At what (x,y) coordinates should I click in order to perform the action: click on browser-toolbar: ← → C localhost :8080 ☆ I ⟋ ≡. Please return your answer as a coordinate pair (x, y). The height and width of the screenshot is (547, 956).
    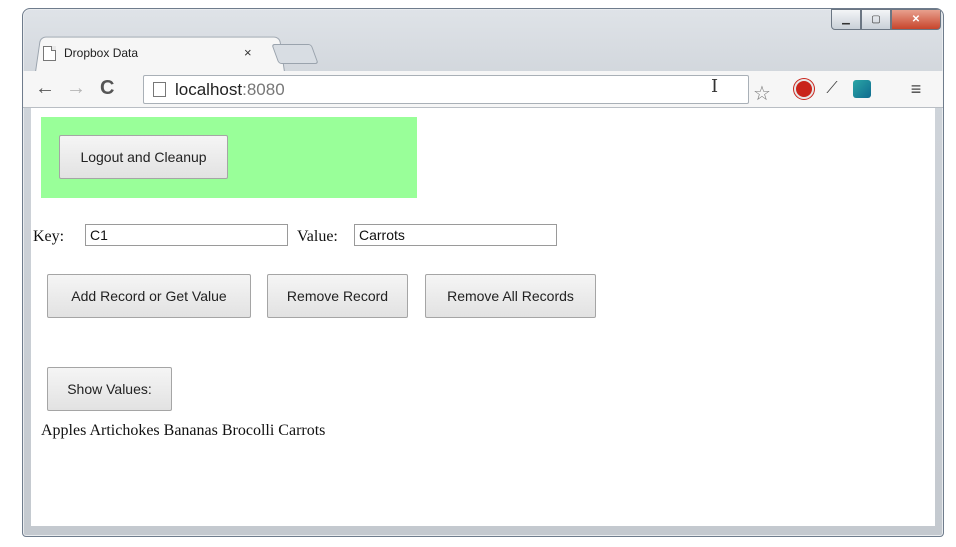
    Looking at the image, I should click on (483, 89).